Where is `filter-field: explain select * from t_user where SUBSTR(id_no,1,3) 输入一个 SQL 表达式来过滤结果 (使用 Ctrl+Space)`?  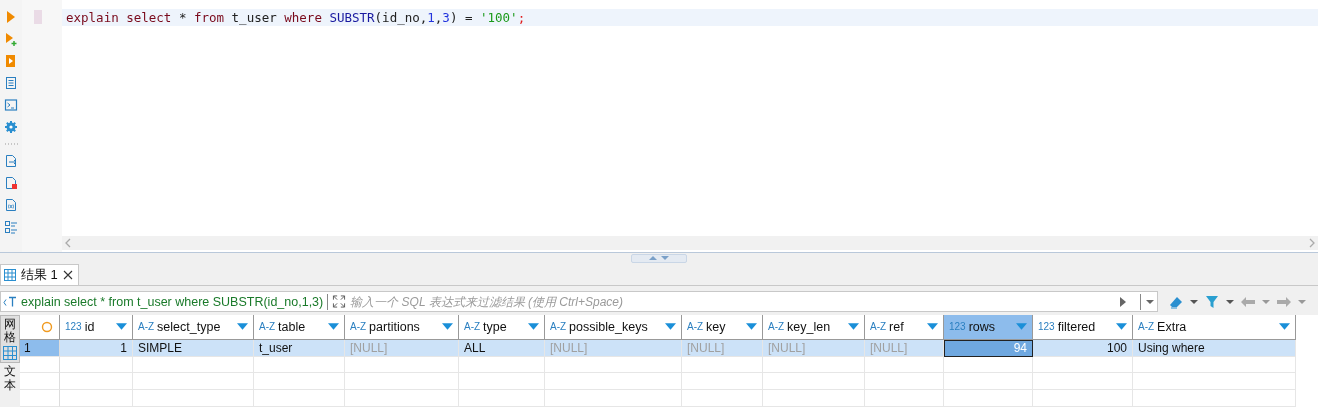 filter-field: explain select * from t_user where SUBSTR(id_no,1,3) 输入一个 SQL 表达式来过滤结果 (使用 Ctrl+Space) is located at coordinates (579, 301).